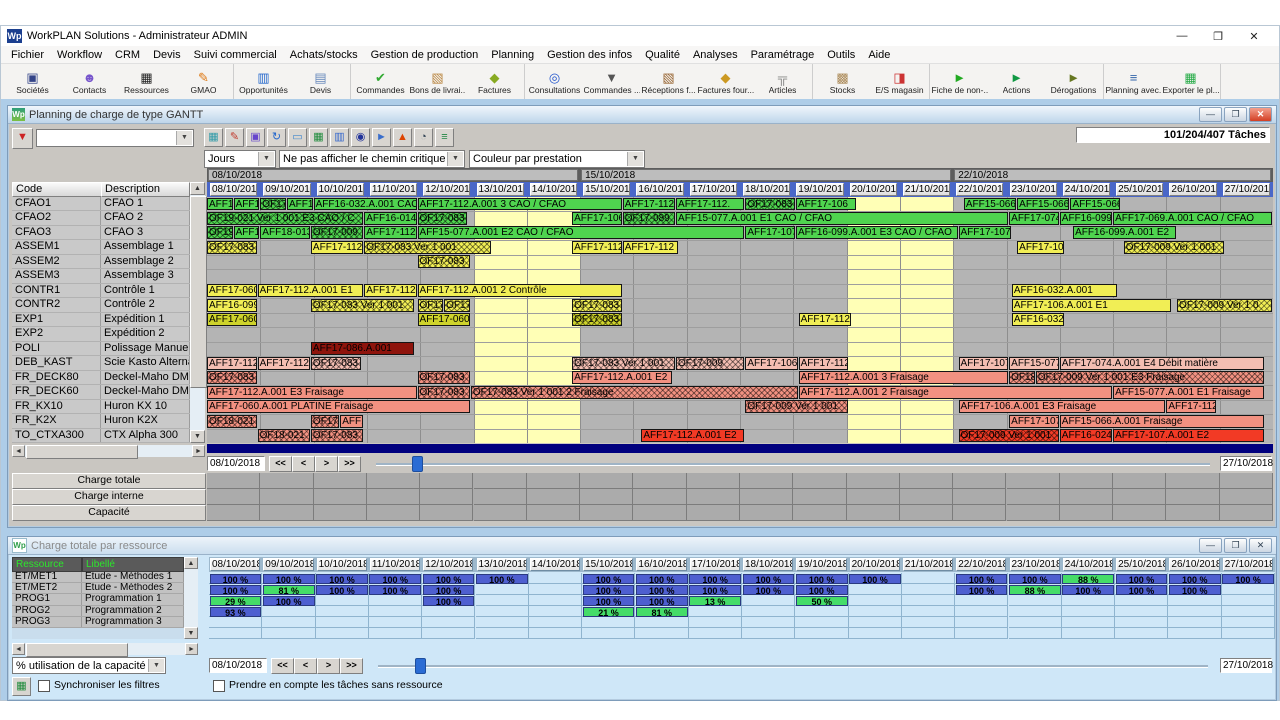  I want to click on gantt-task-bar: AFF17-112.A.001 2 Contrôle, so click(519, 291).